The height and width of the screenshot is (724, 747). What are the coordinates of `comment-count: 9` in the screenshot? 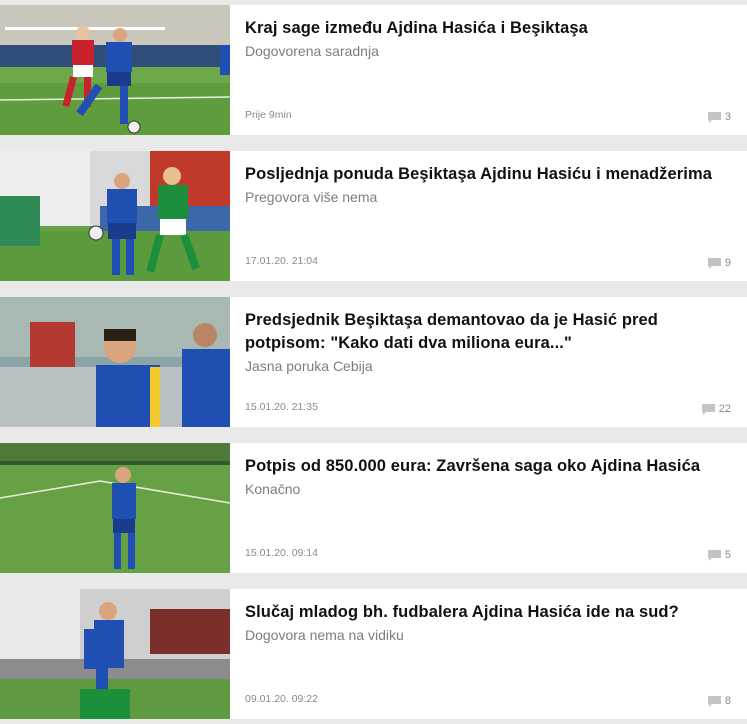 It's located at (719, 263).